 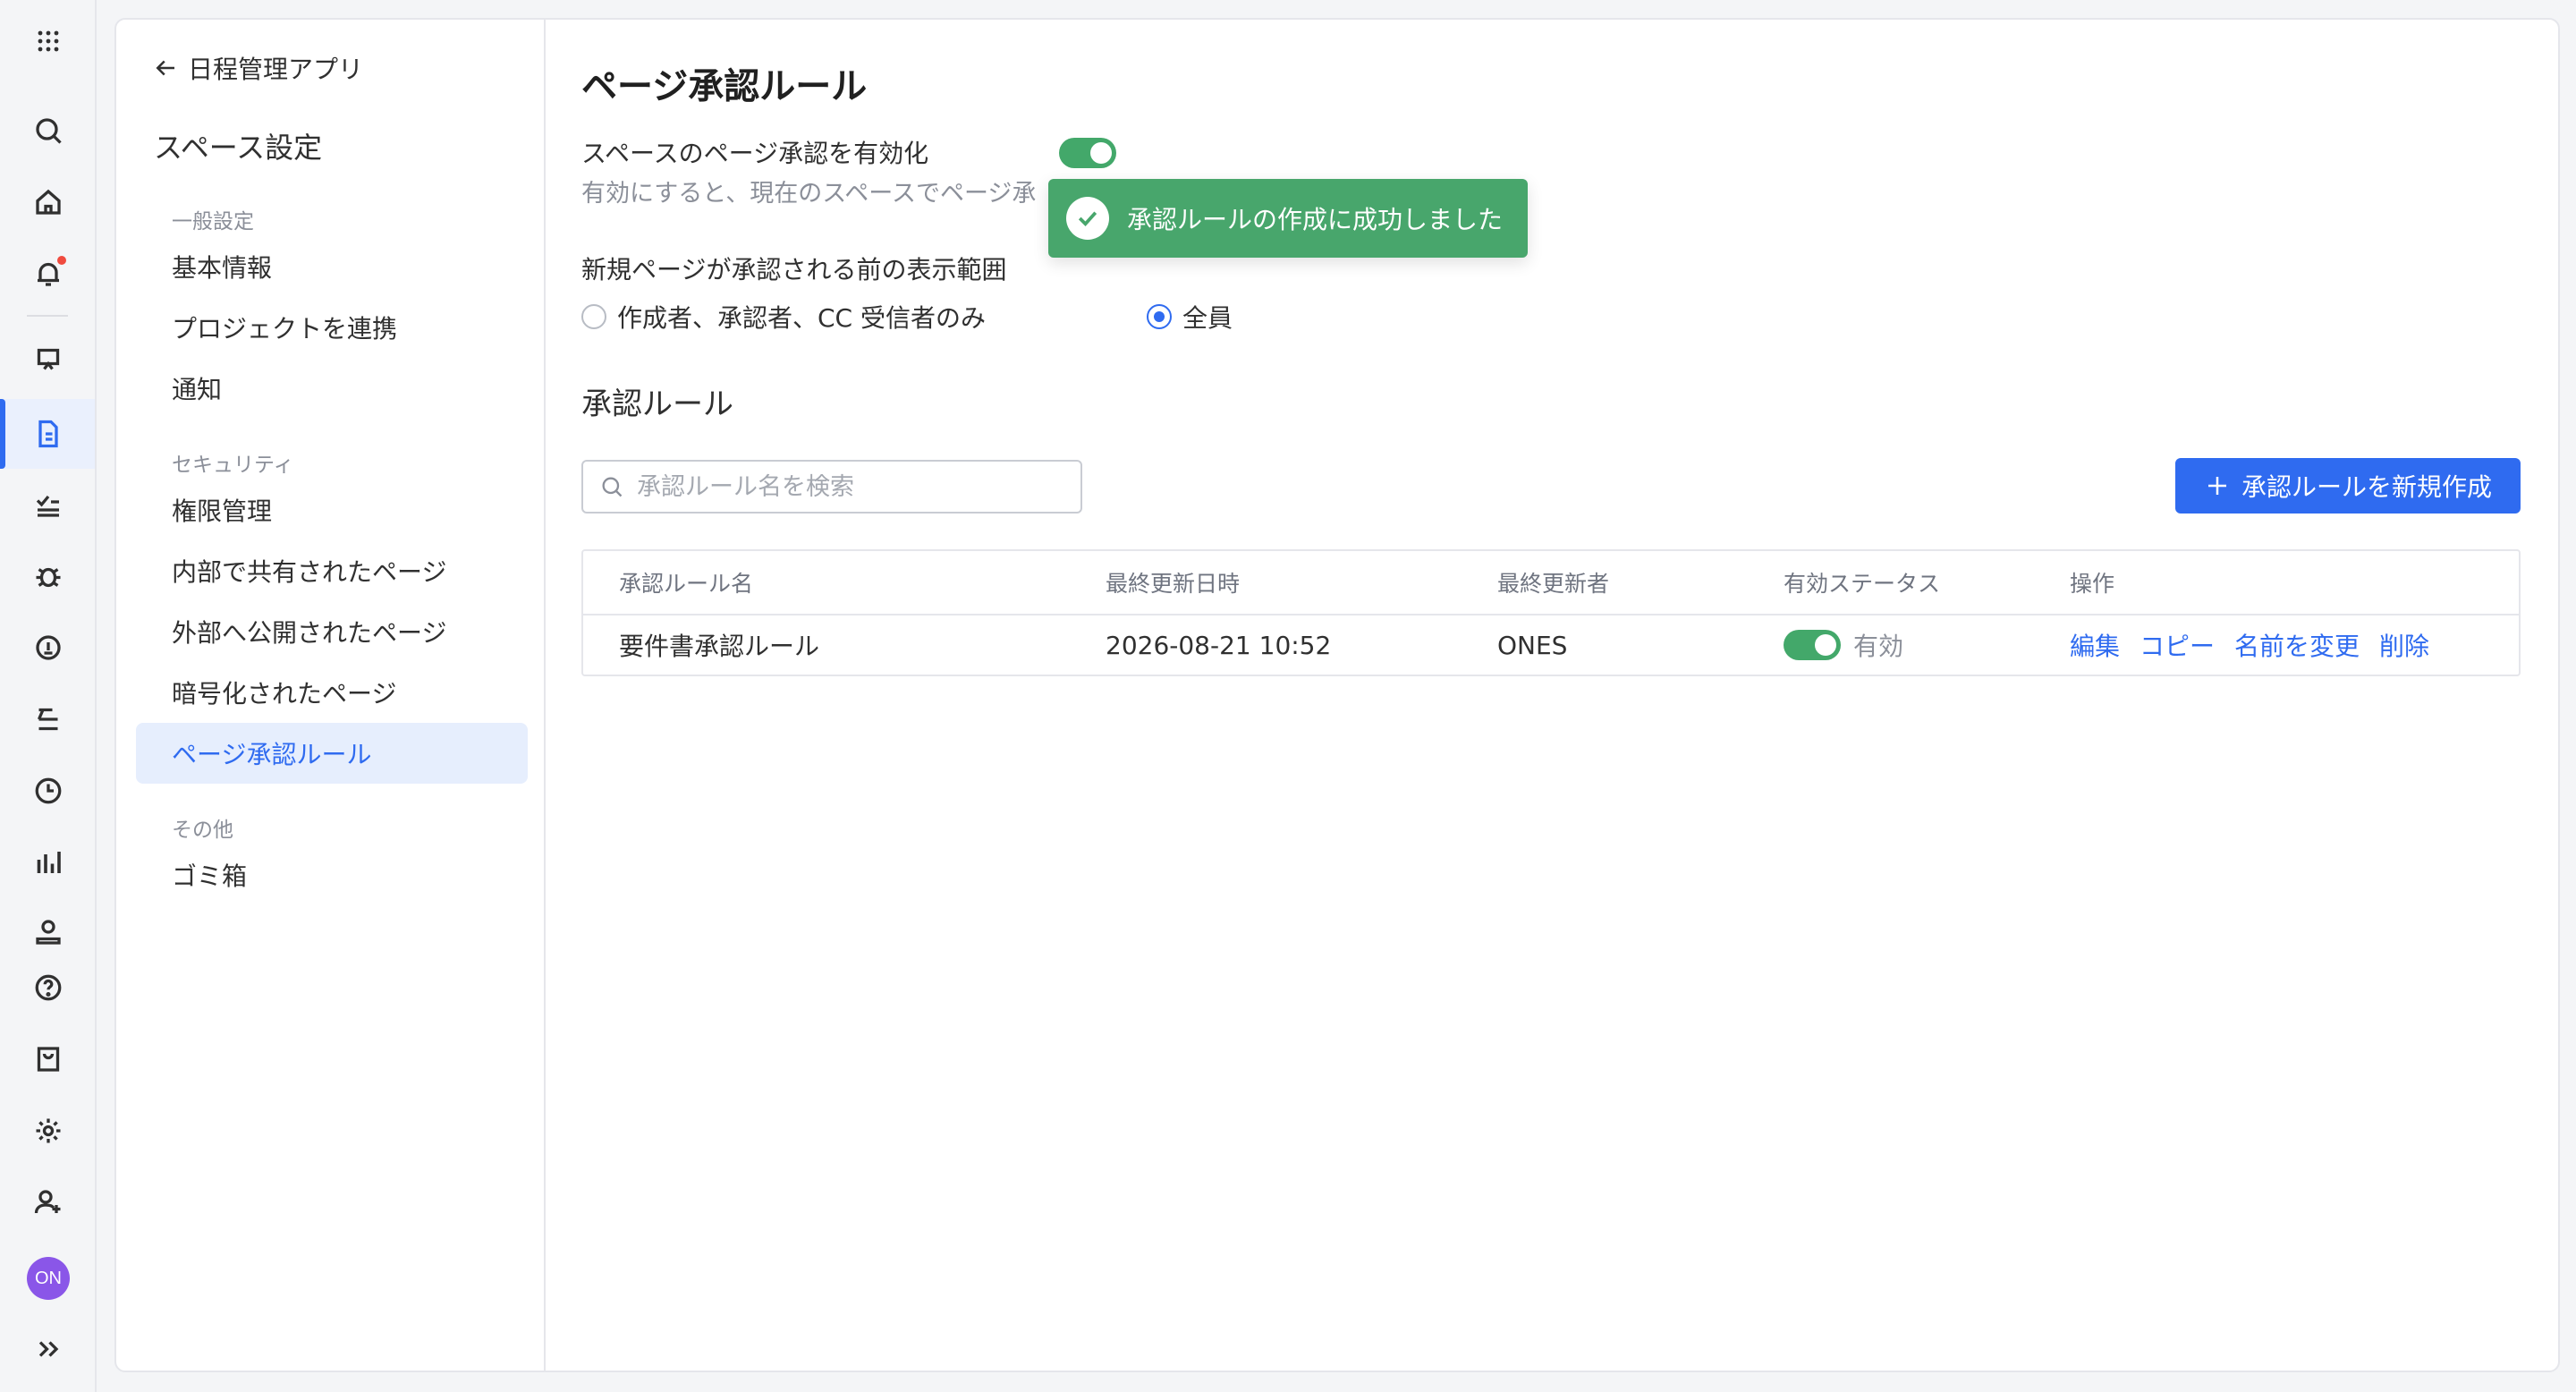 I want to click on group-label-general: 一般設定, so click(x=213, y=221).